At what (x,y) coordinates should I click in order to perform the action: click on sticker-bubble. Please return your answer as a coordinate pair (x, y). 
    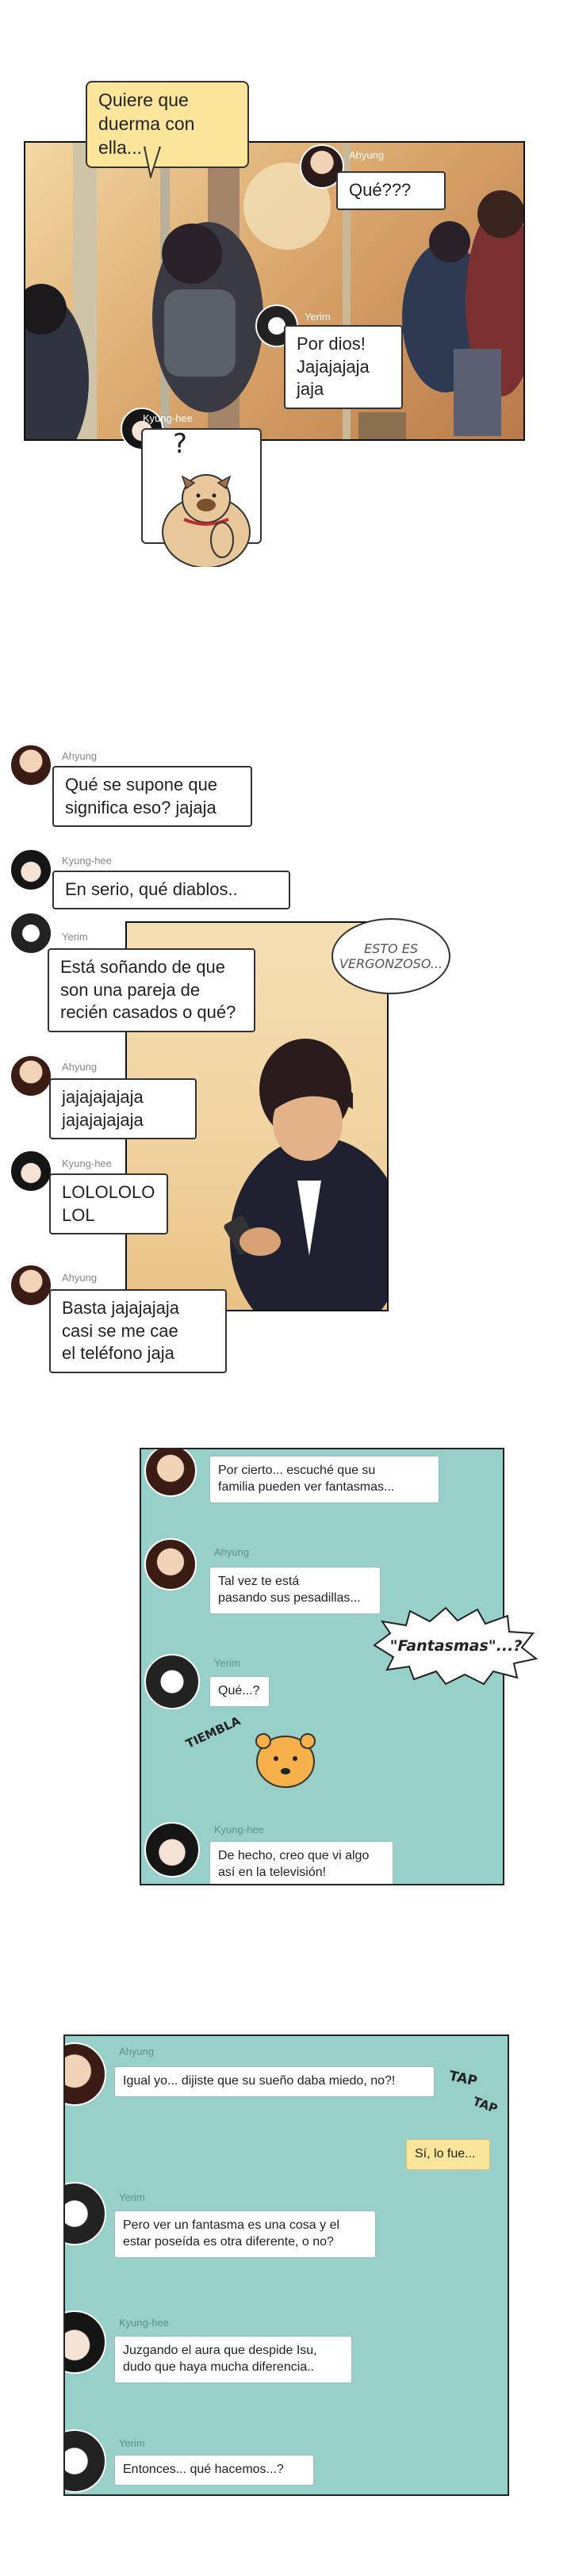
    Looking at the image, I should click on (201, 498).